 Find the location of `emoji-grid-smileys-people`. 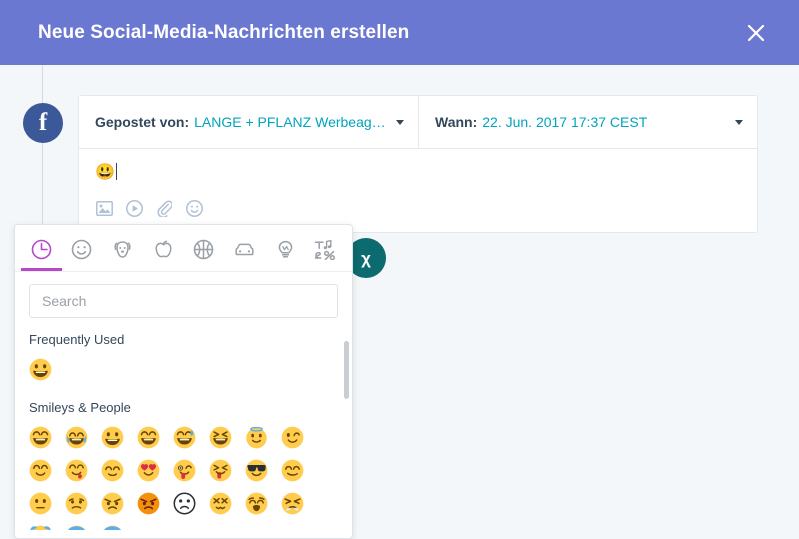

emoji-grid-smileys-people is located at coordinates (183, 475).